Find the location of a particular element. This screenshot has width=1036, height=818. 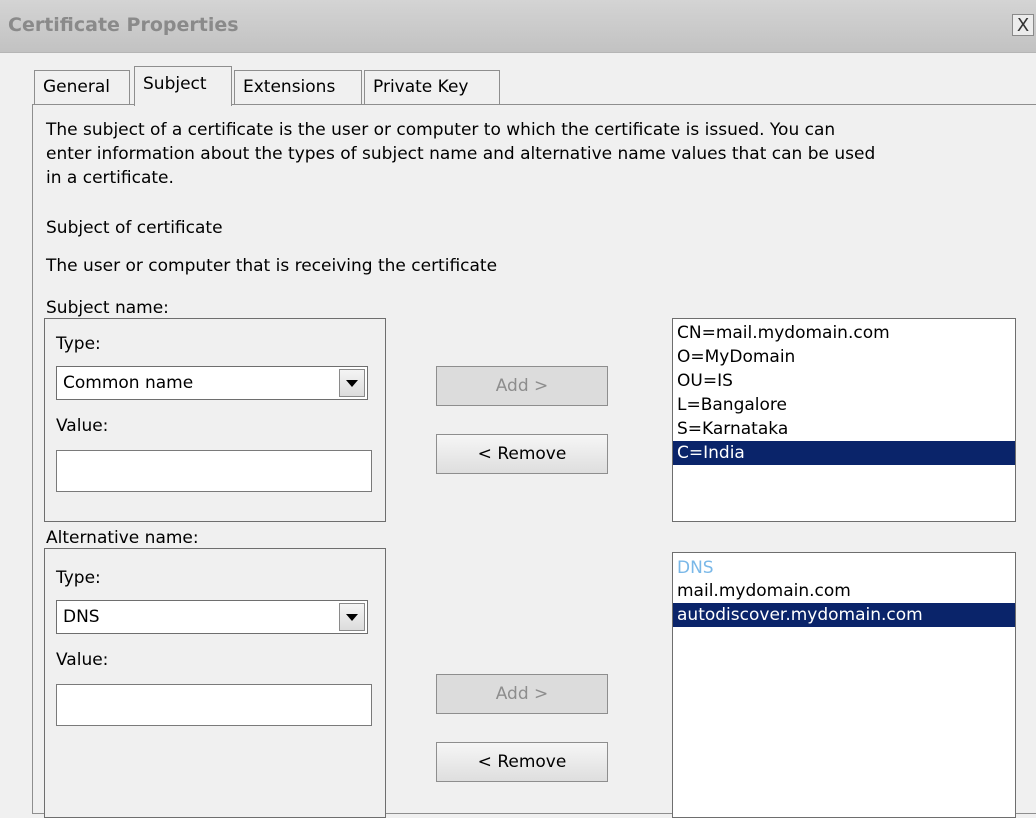

section-title: Subject of certificate is located at coordinates (134, 228).